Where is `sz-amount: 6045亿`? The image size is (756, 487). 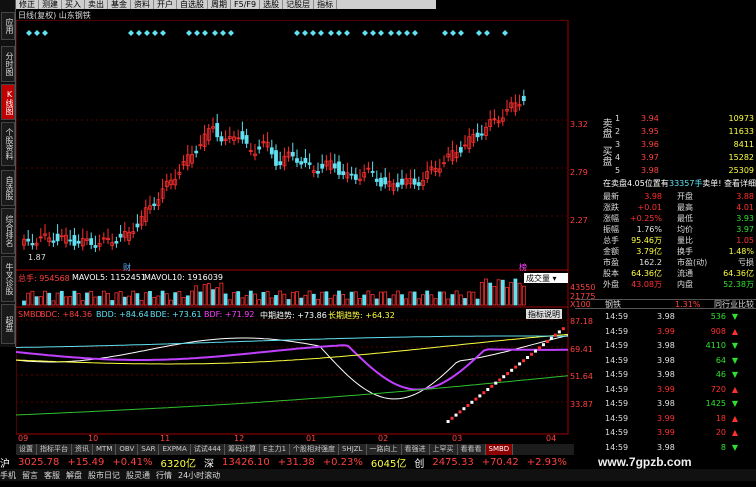 sz-amount: 6045亿 is located at coordinates (388, 464).